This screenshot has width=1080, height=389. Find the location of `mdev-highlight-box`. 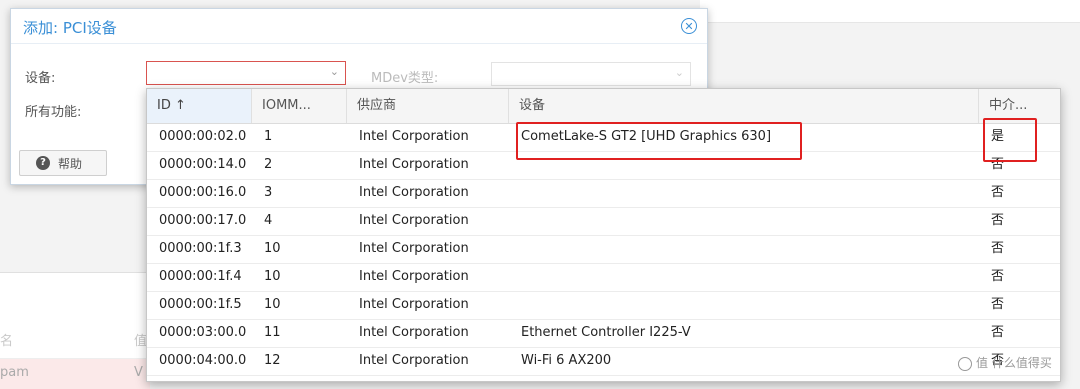

mdev-highlight-box is located at coordinates (1010, 140).